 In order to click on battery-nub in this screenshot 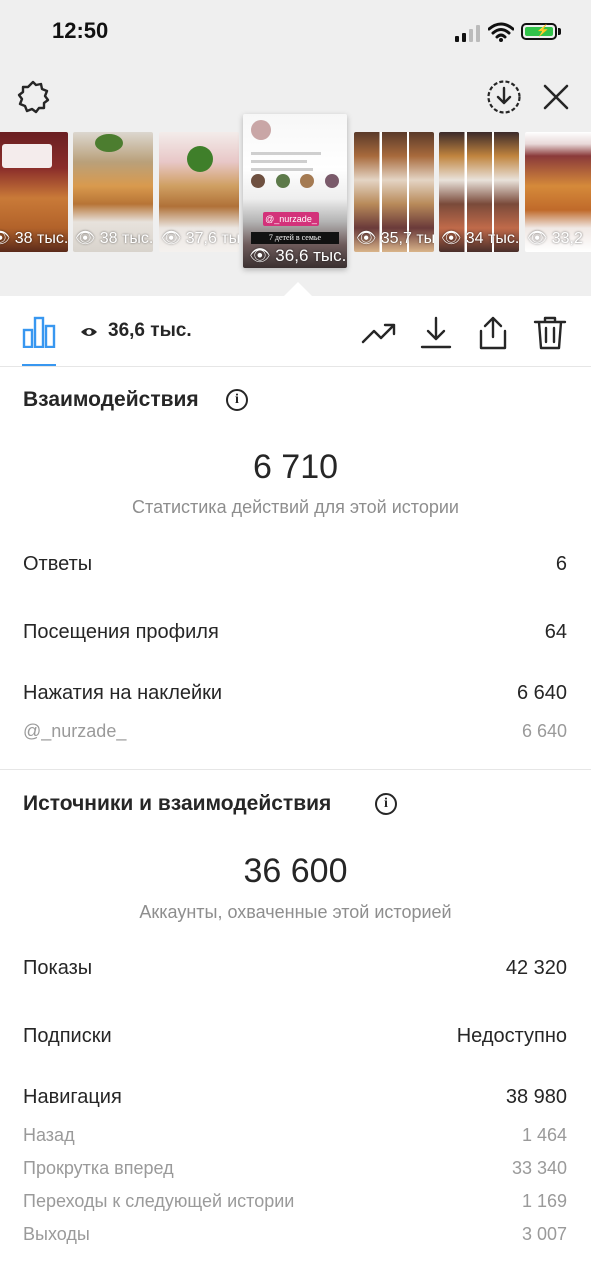, I will do `click(559, 31)`.